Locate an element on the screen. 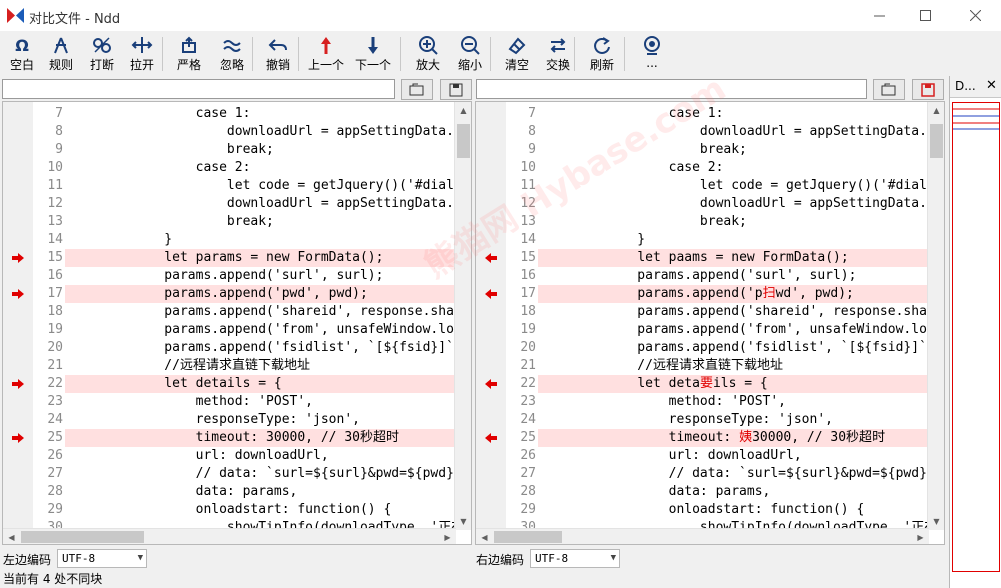 The height and width of the screenshot is (588, 1001). zoom-out-button: 缩小 is located at coordinates (470, 54).